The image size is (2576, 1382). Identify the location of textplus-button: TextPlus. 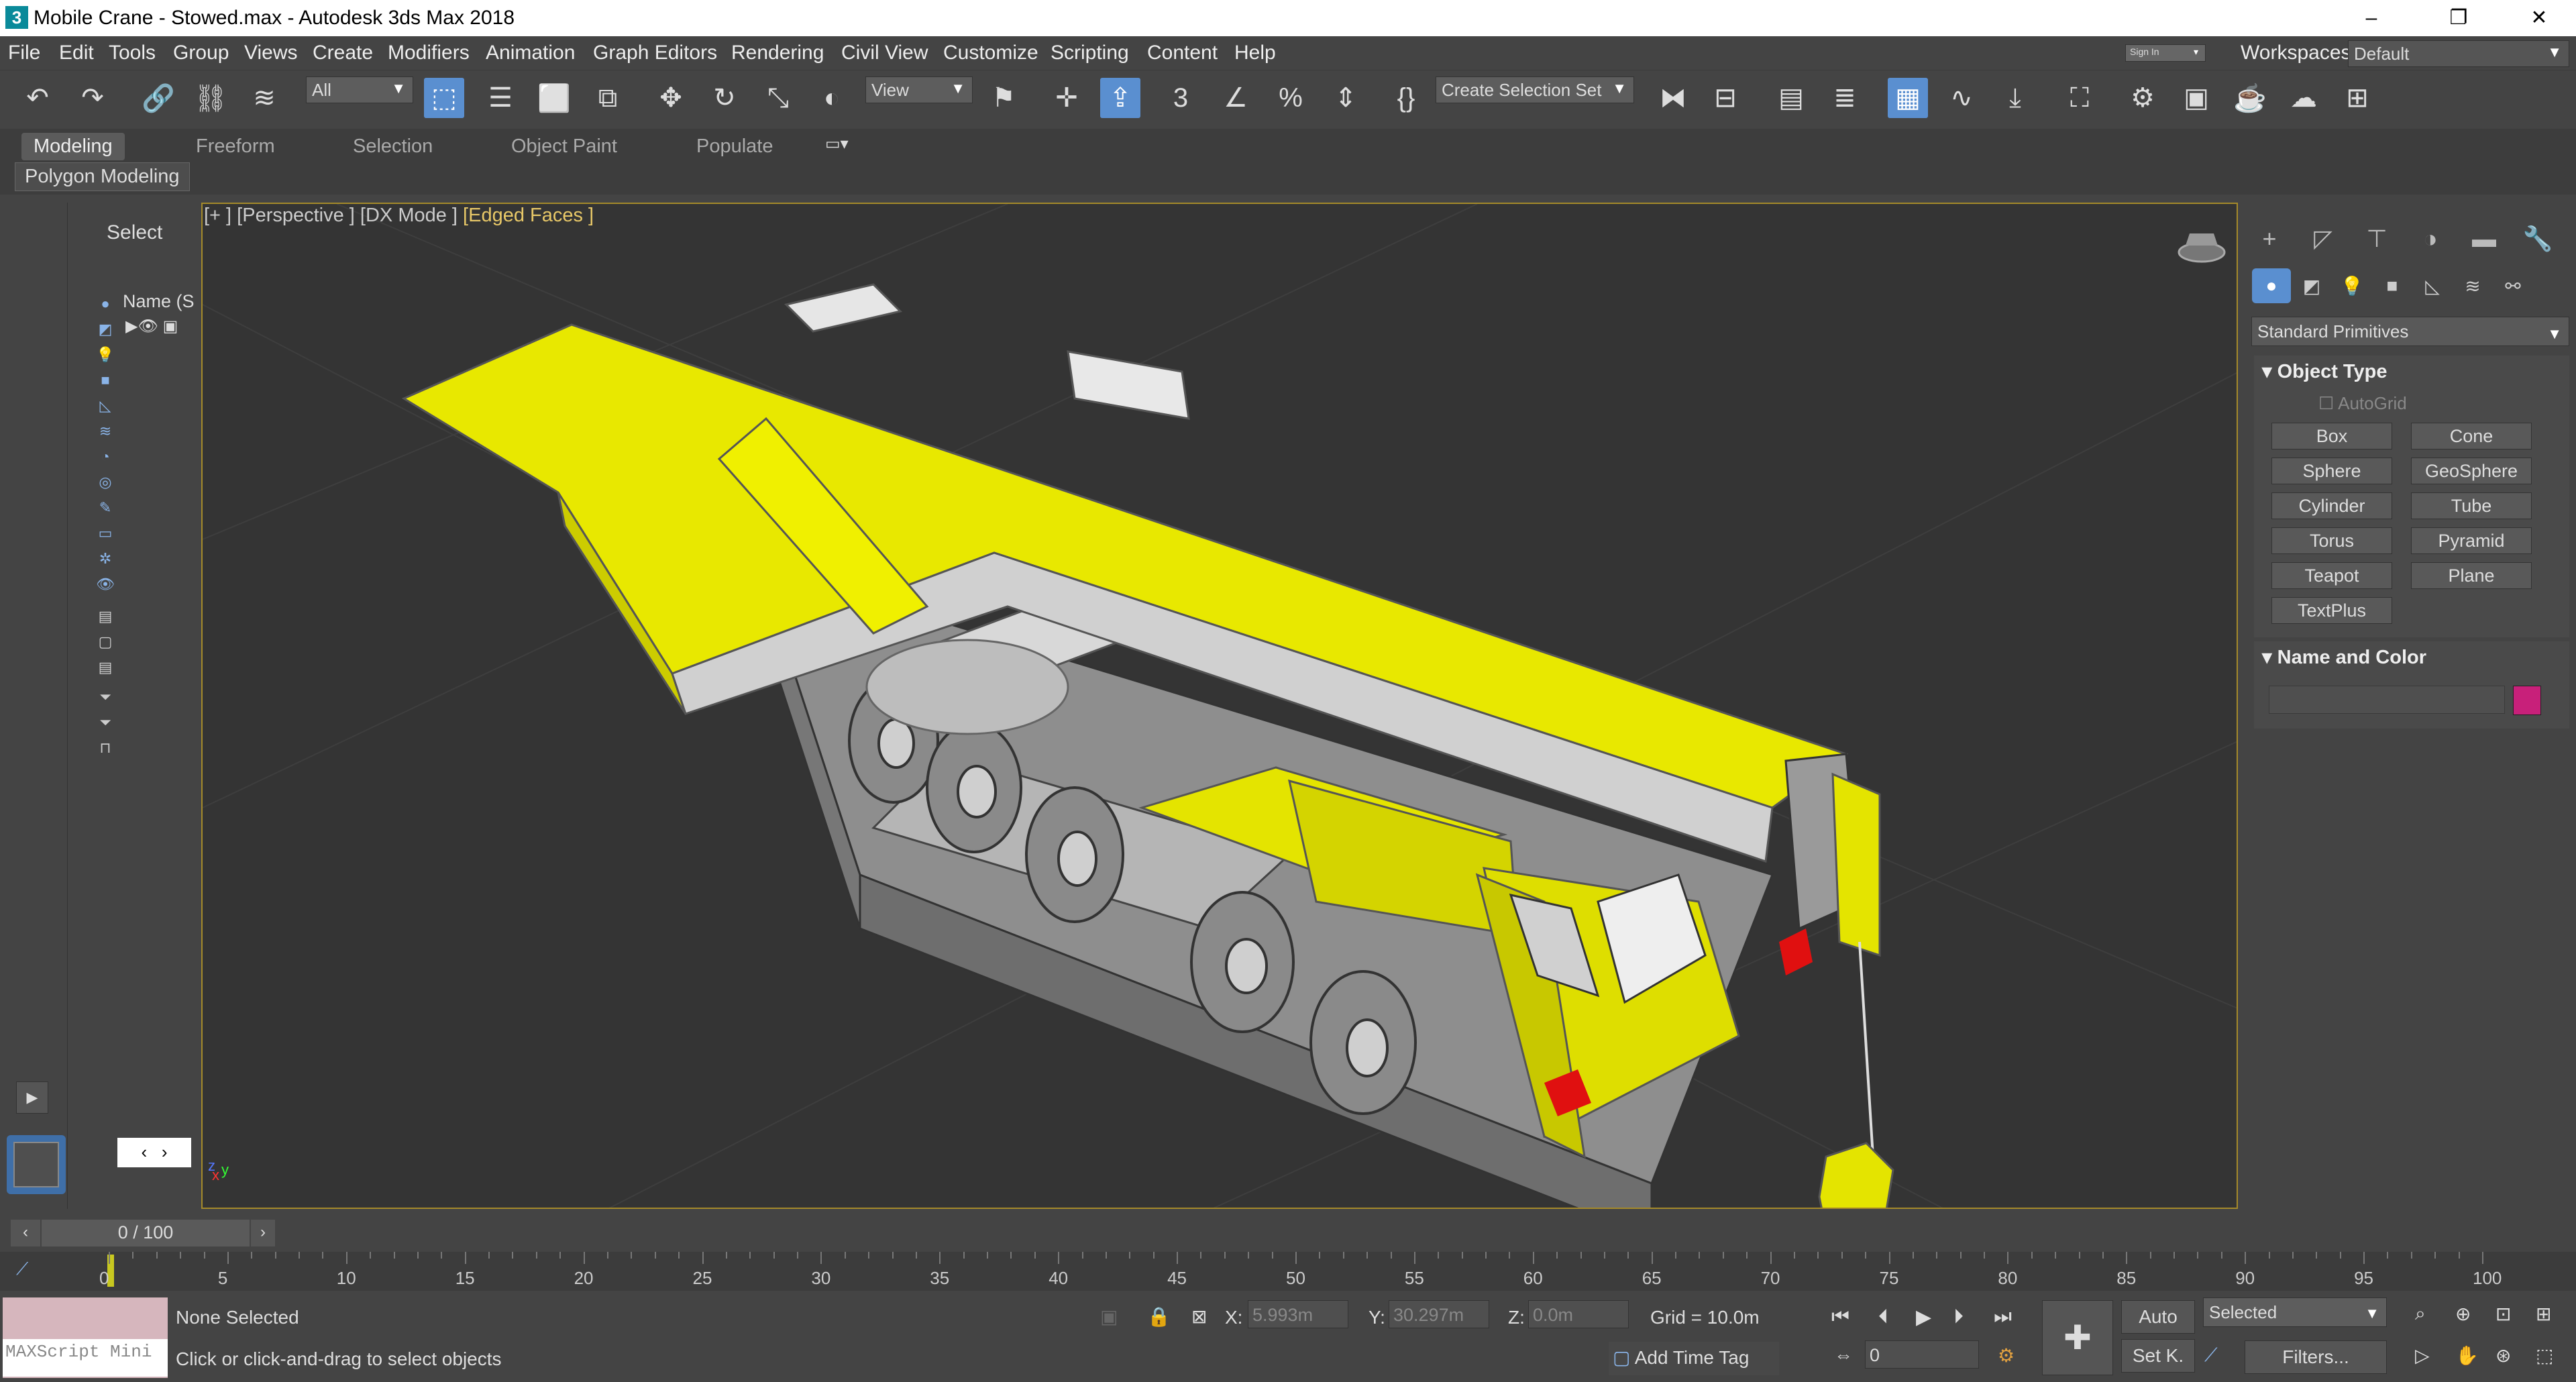
(2331, 610).